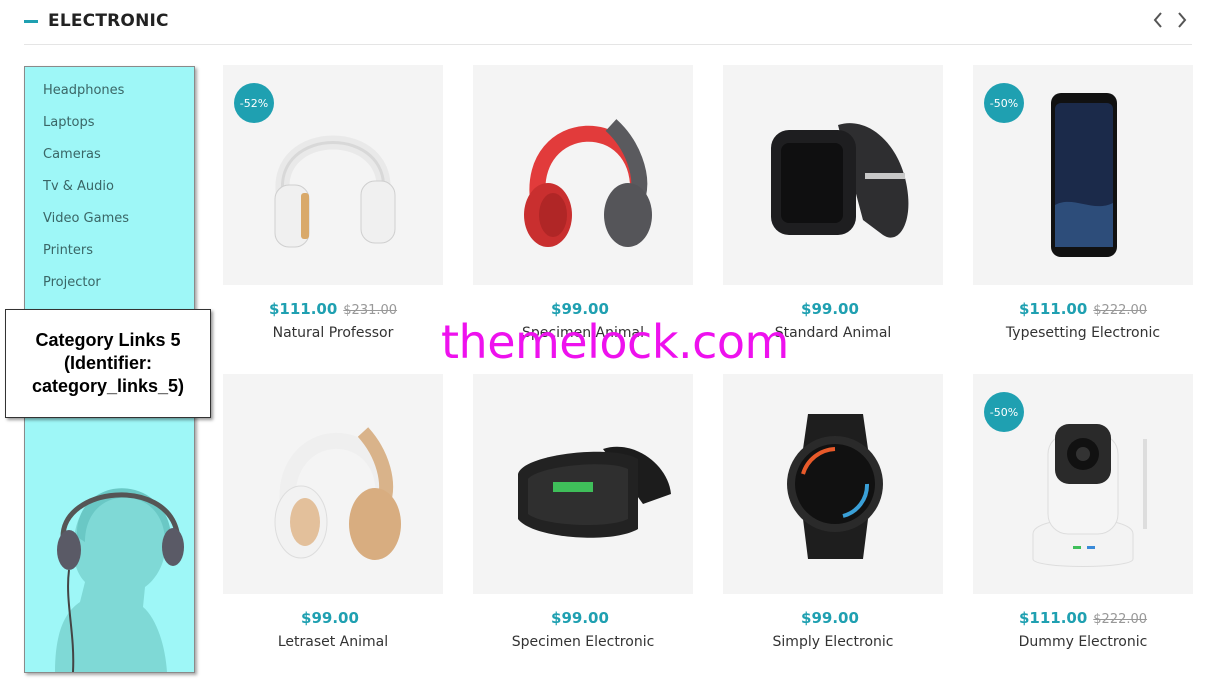 Image resolution: width=1207 pixels, height=689 pixels. I want to click on product-card: -50% $111.00 $222.00 Dummy Electronic, so click(1083, 512).